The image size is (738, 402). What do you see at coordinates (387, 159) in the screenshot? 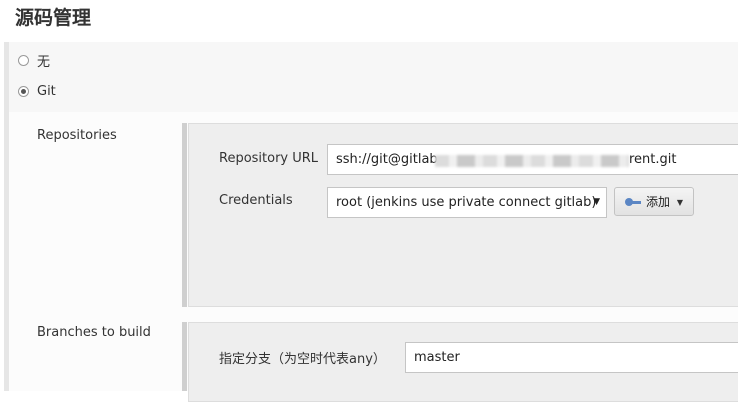
I see `repository-url-prefix: ssh://git@gitlab` at bounding box center [387, 159].